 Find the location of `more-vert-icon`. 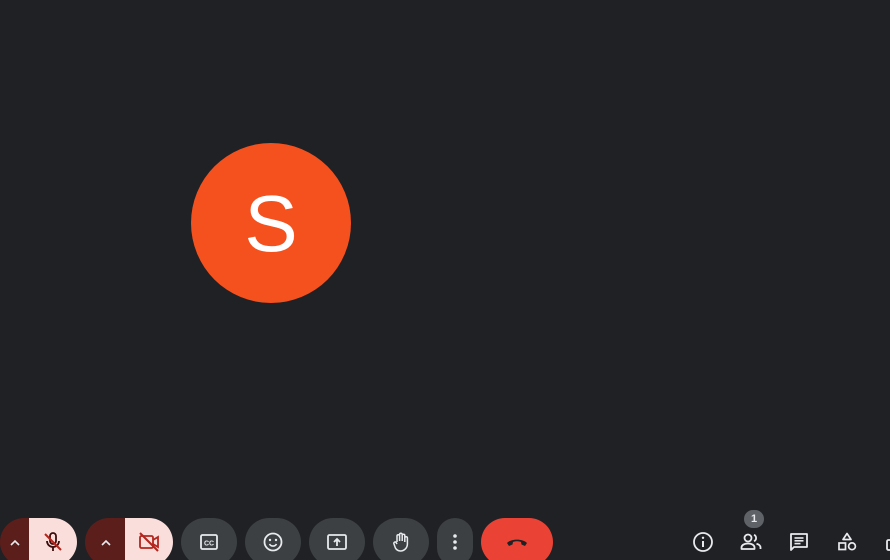

more-vert-icon is located at coordinates (455, 542).